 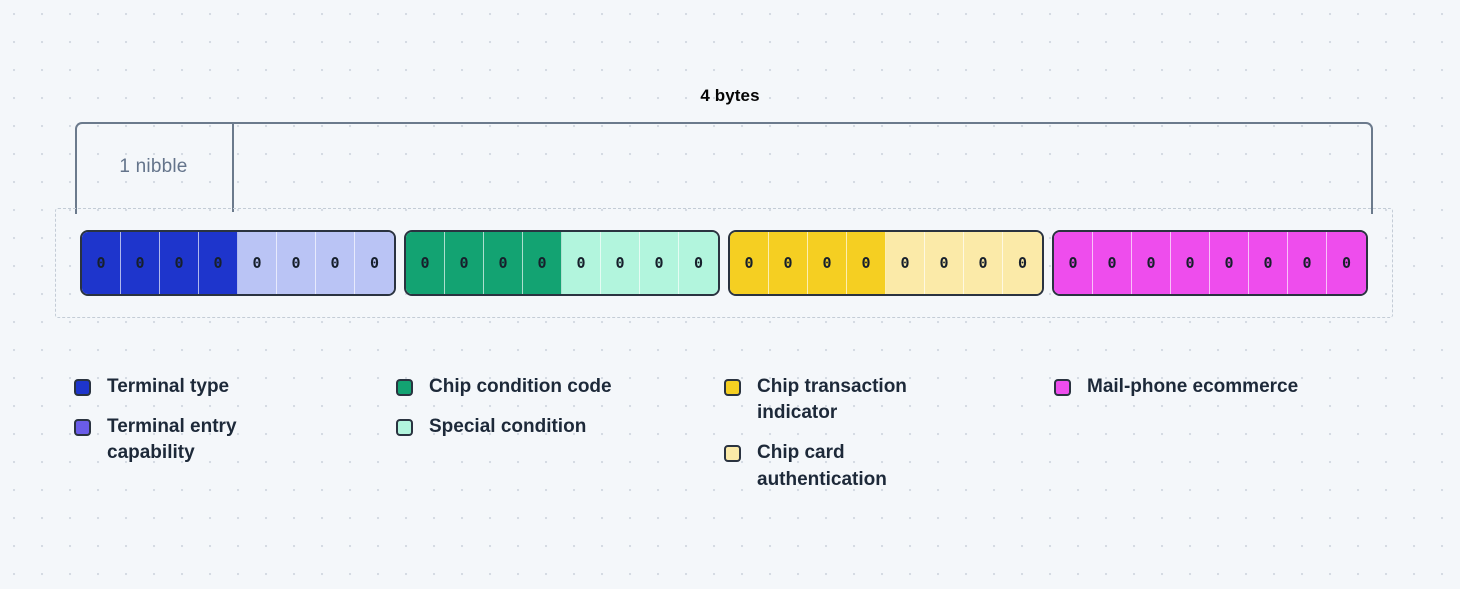 I want to click on nibble-divider, so click(x=233, y=167).